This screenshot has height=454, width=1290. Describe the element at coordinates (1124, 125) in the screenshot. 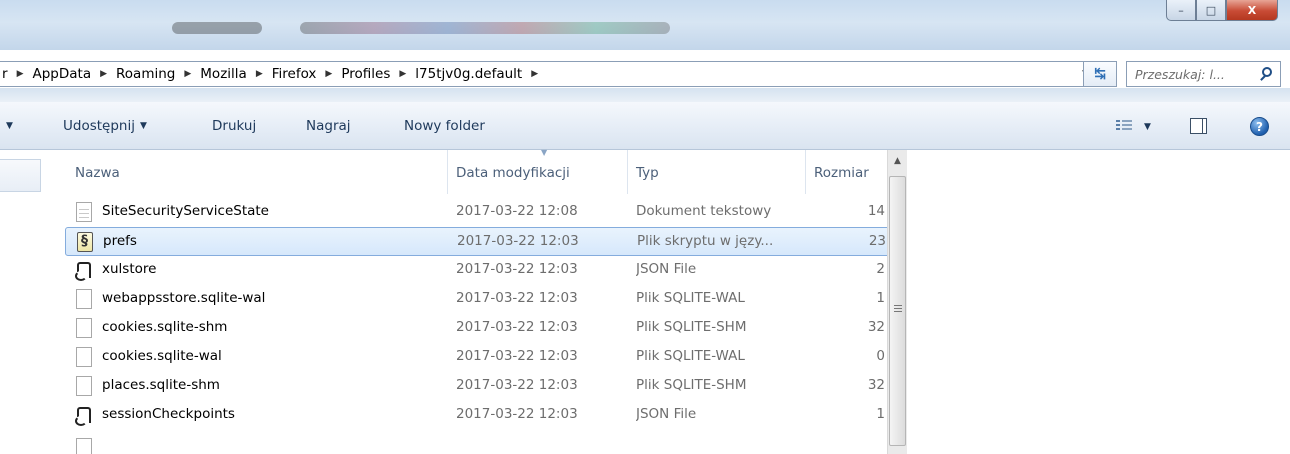

I see `view-options-icon` at that location.